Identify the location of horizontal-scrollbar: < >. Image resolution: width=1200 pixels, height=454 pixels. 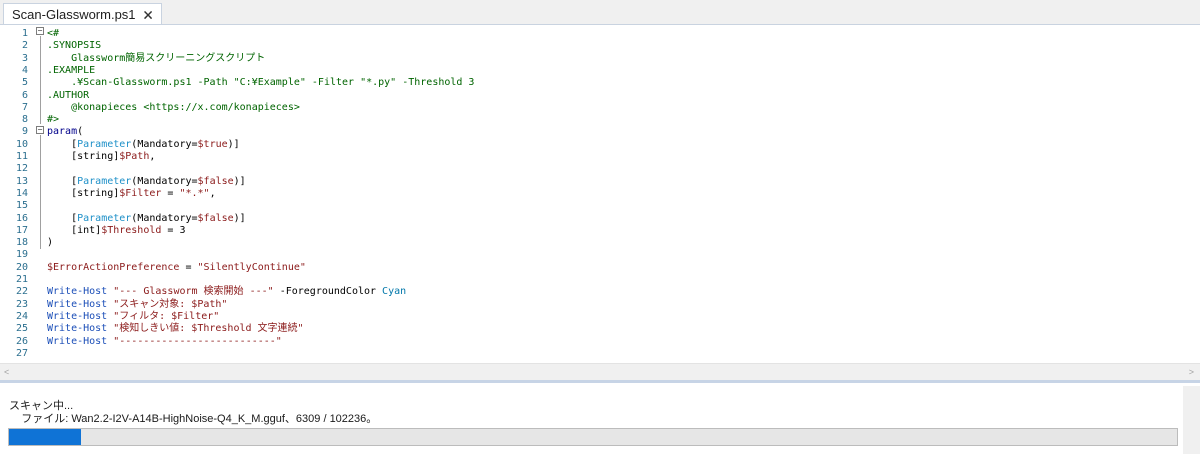
(600, 372).